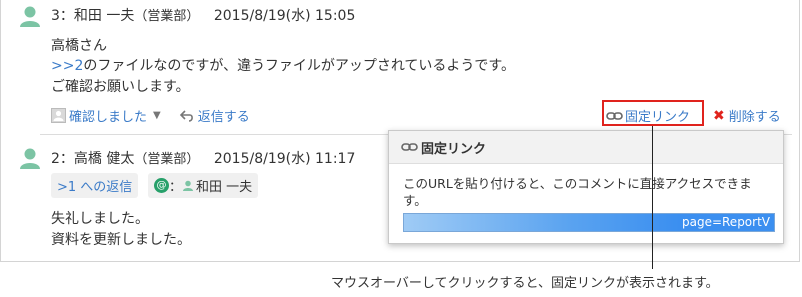 The width and height of the screenshot is (802, 297). I want to click on popup-title: 固定リンク, so click(454, 149).